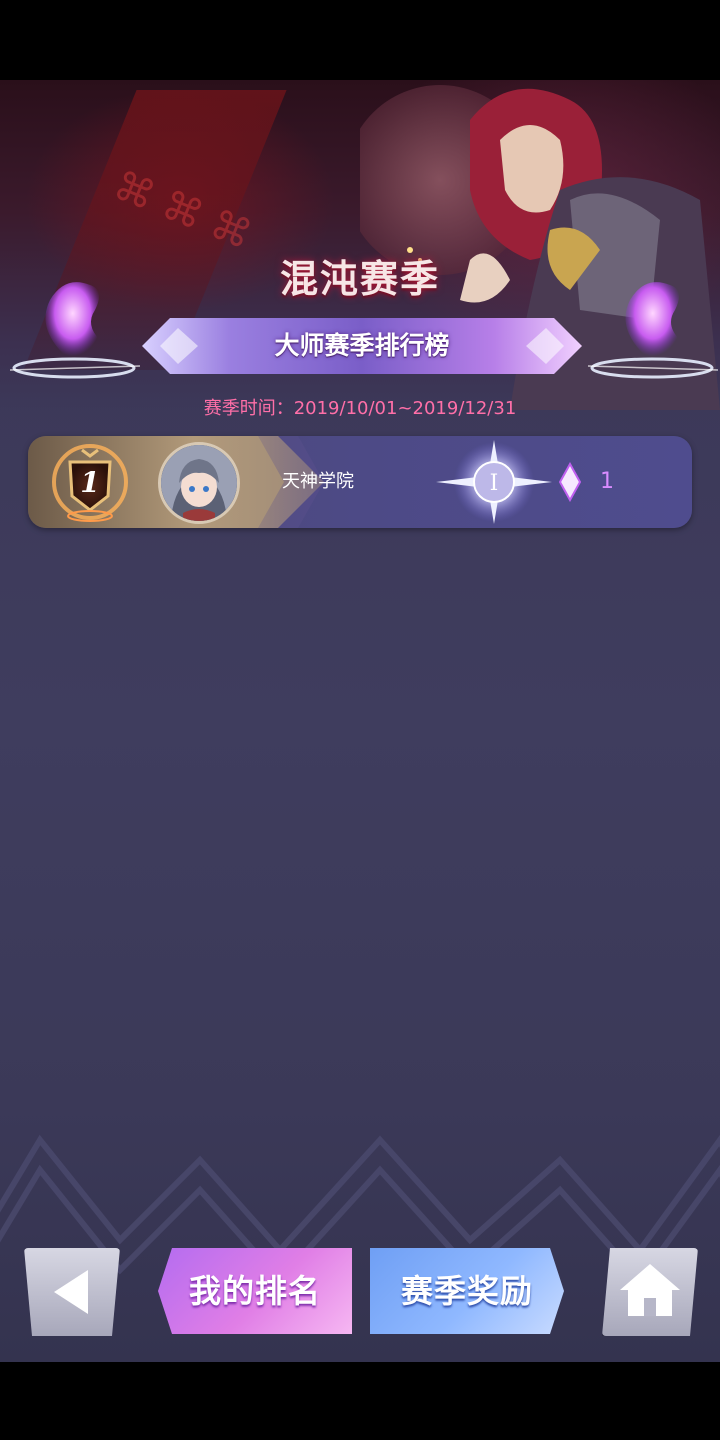 The width and height of the screenshot is (720, 1440). I want to click on leaderboard-ribbon: 大师赛季排行榜, so click(362, 346).